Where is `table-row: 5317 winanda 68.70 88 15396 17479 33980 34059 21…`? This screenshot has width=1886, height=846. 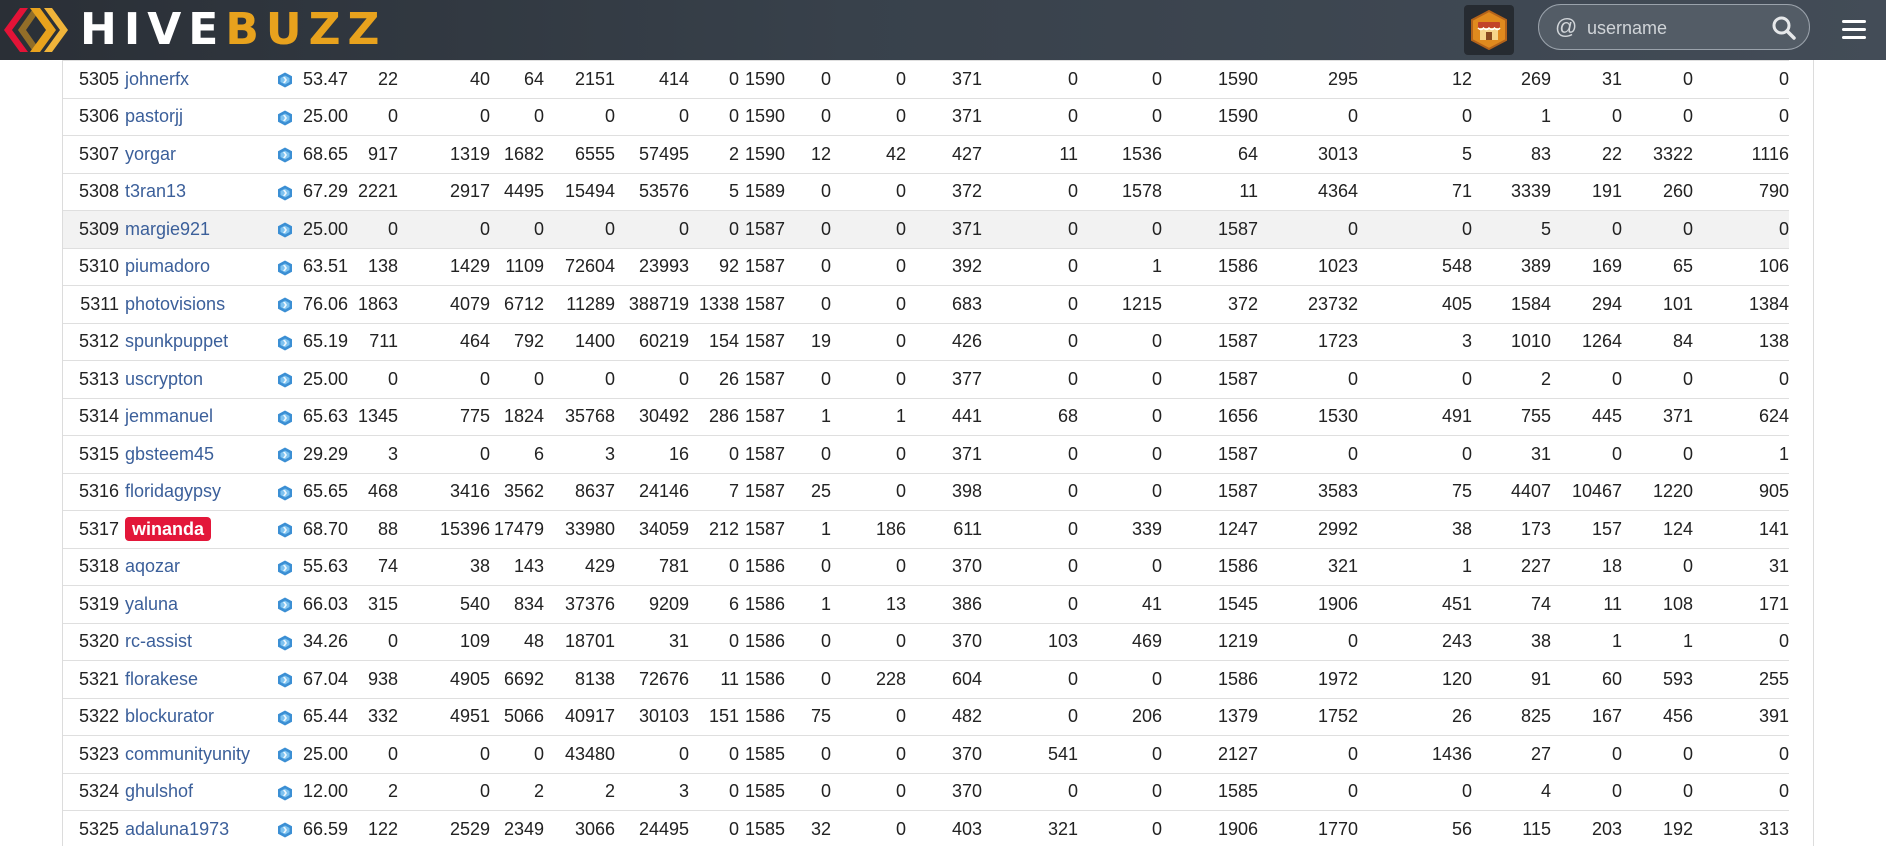 table-row: 5317 winanda 68.70 88 15396 17479 33980 34059 21… is located at coordinates (926, 529).